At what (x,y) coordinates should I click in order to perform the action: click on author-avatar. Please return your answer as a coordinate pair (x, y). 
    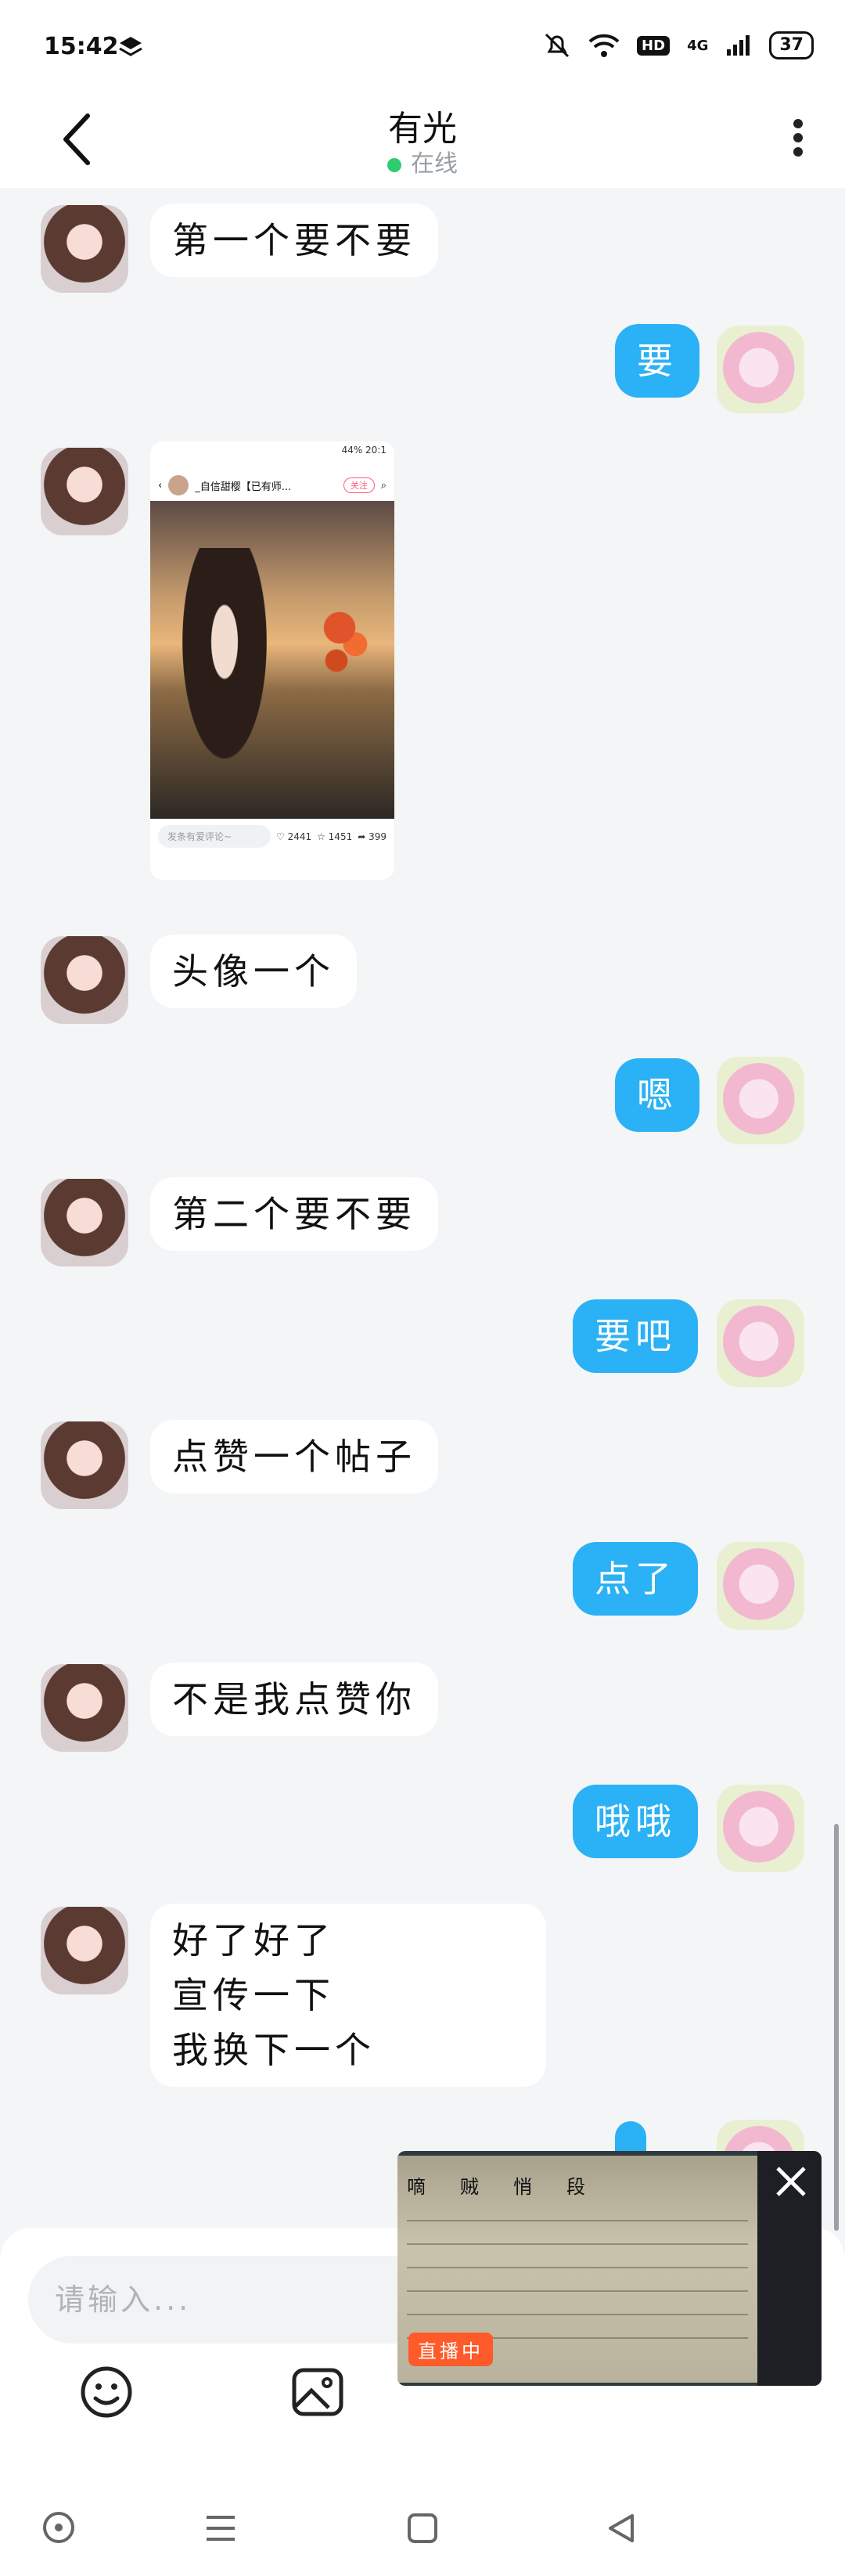
    Looking at the image, I should click on (178, 485).